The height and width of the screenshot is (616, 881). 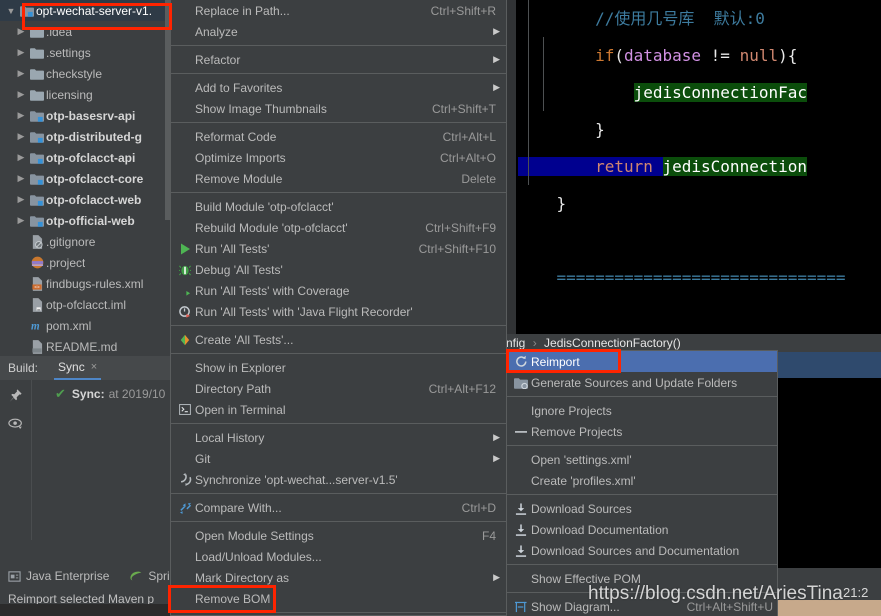 I want to click on menu-item-open-settings-xml: Open 'settings.xml', so click(x=642, y=459).